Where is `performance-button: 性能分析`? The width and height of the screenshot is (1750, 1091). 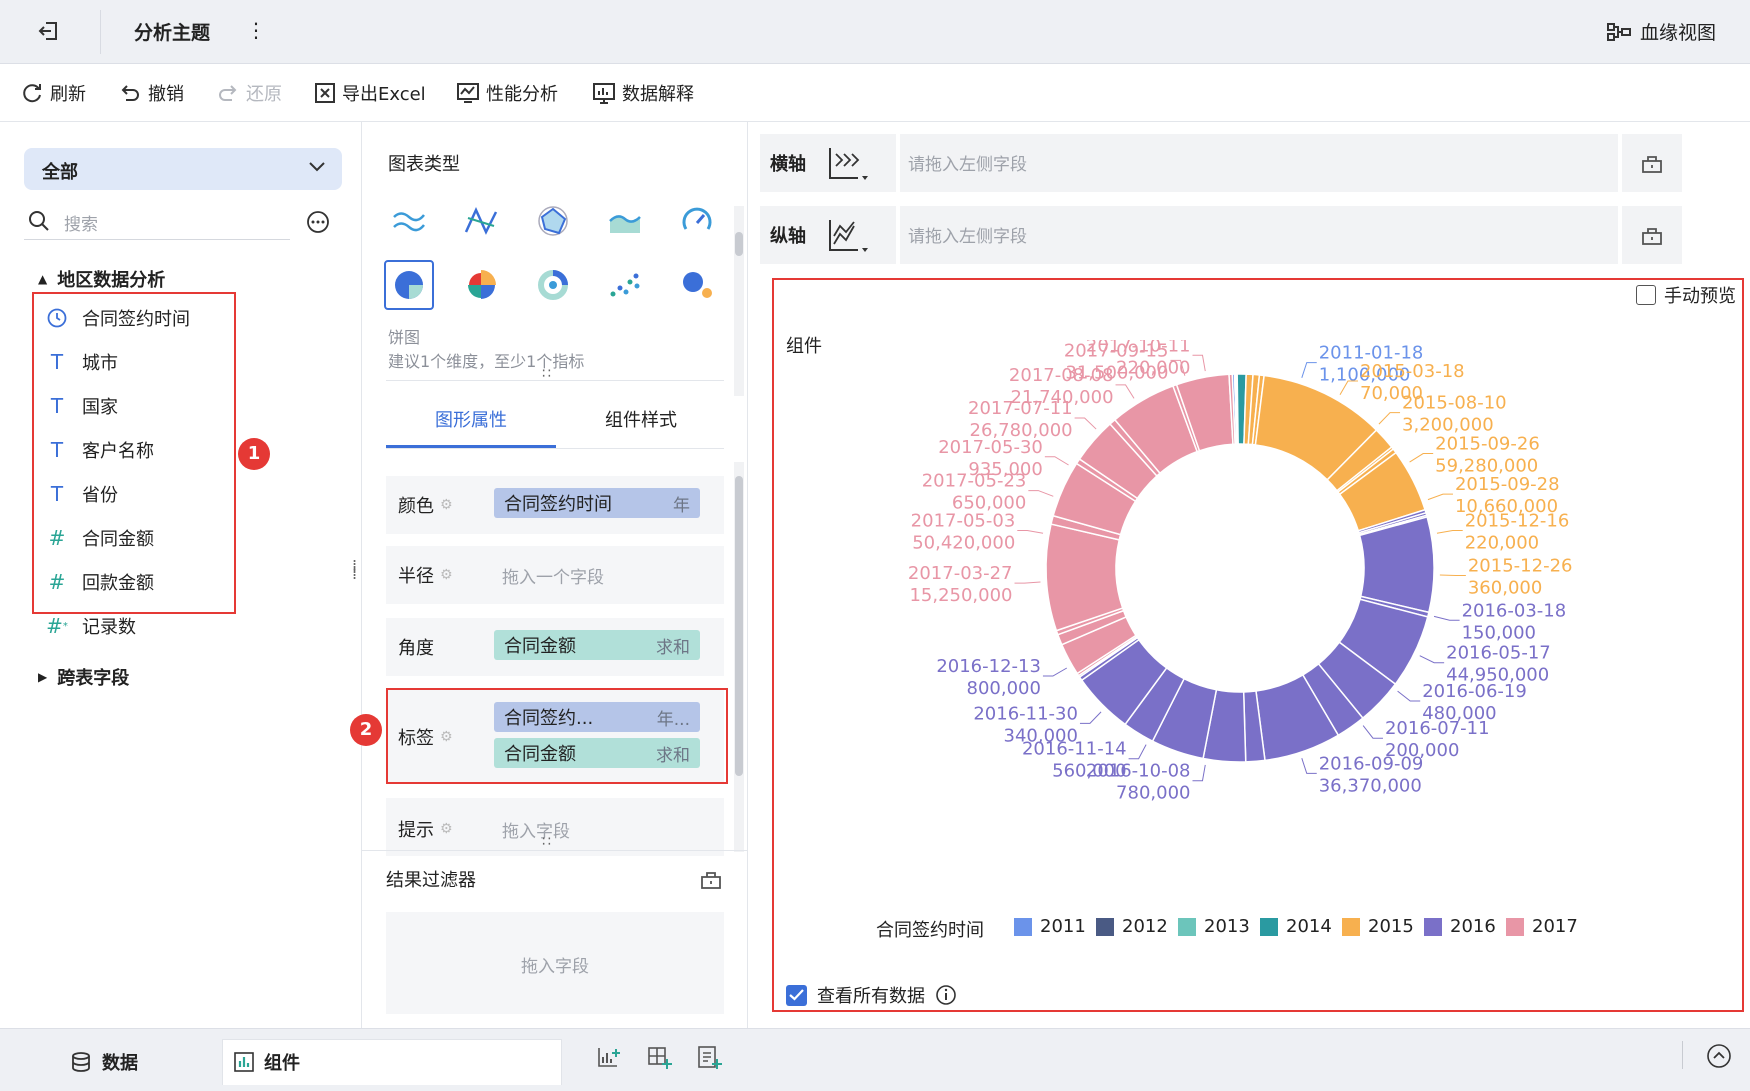
performance-button: 性能分析 is located at coordinates (507, 93).